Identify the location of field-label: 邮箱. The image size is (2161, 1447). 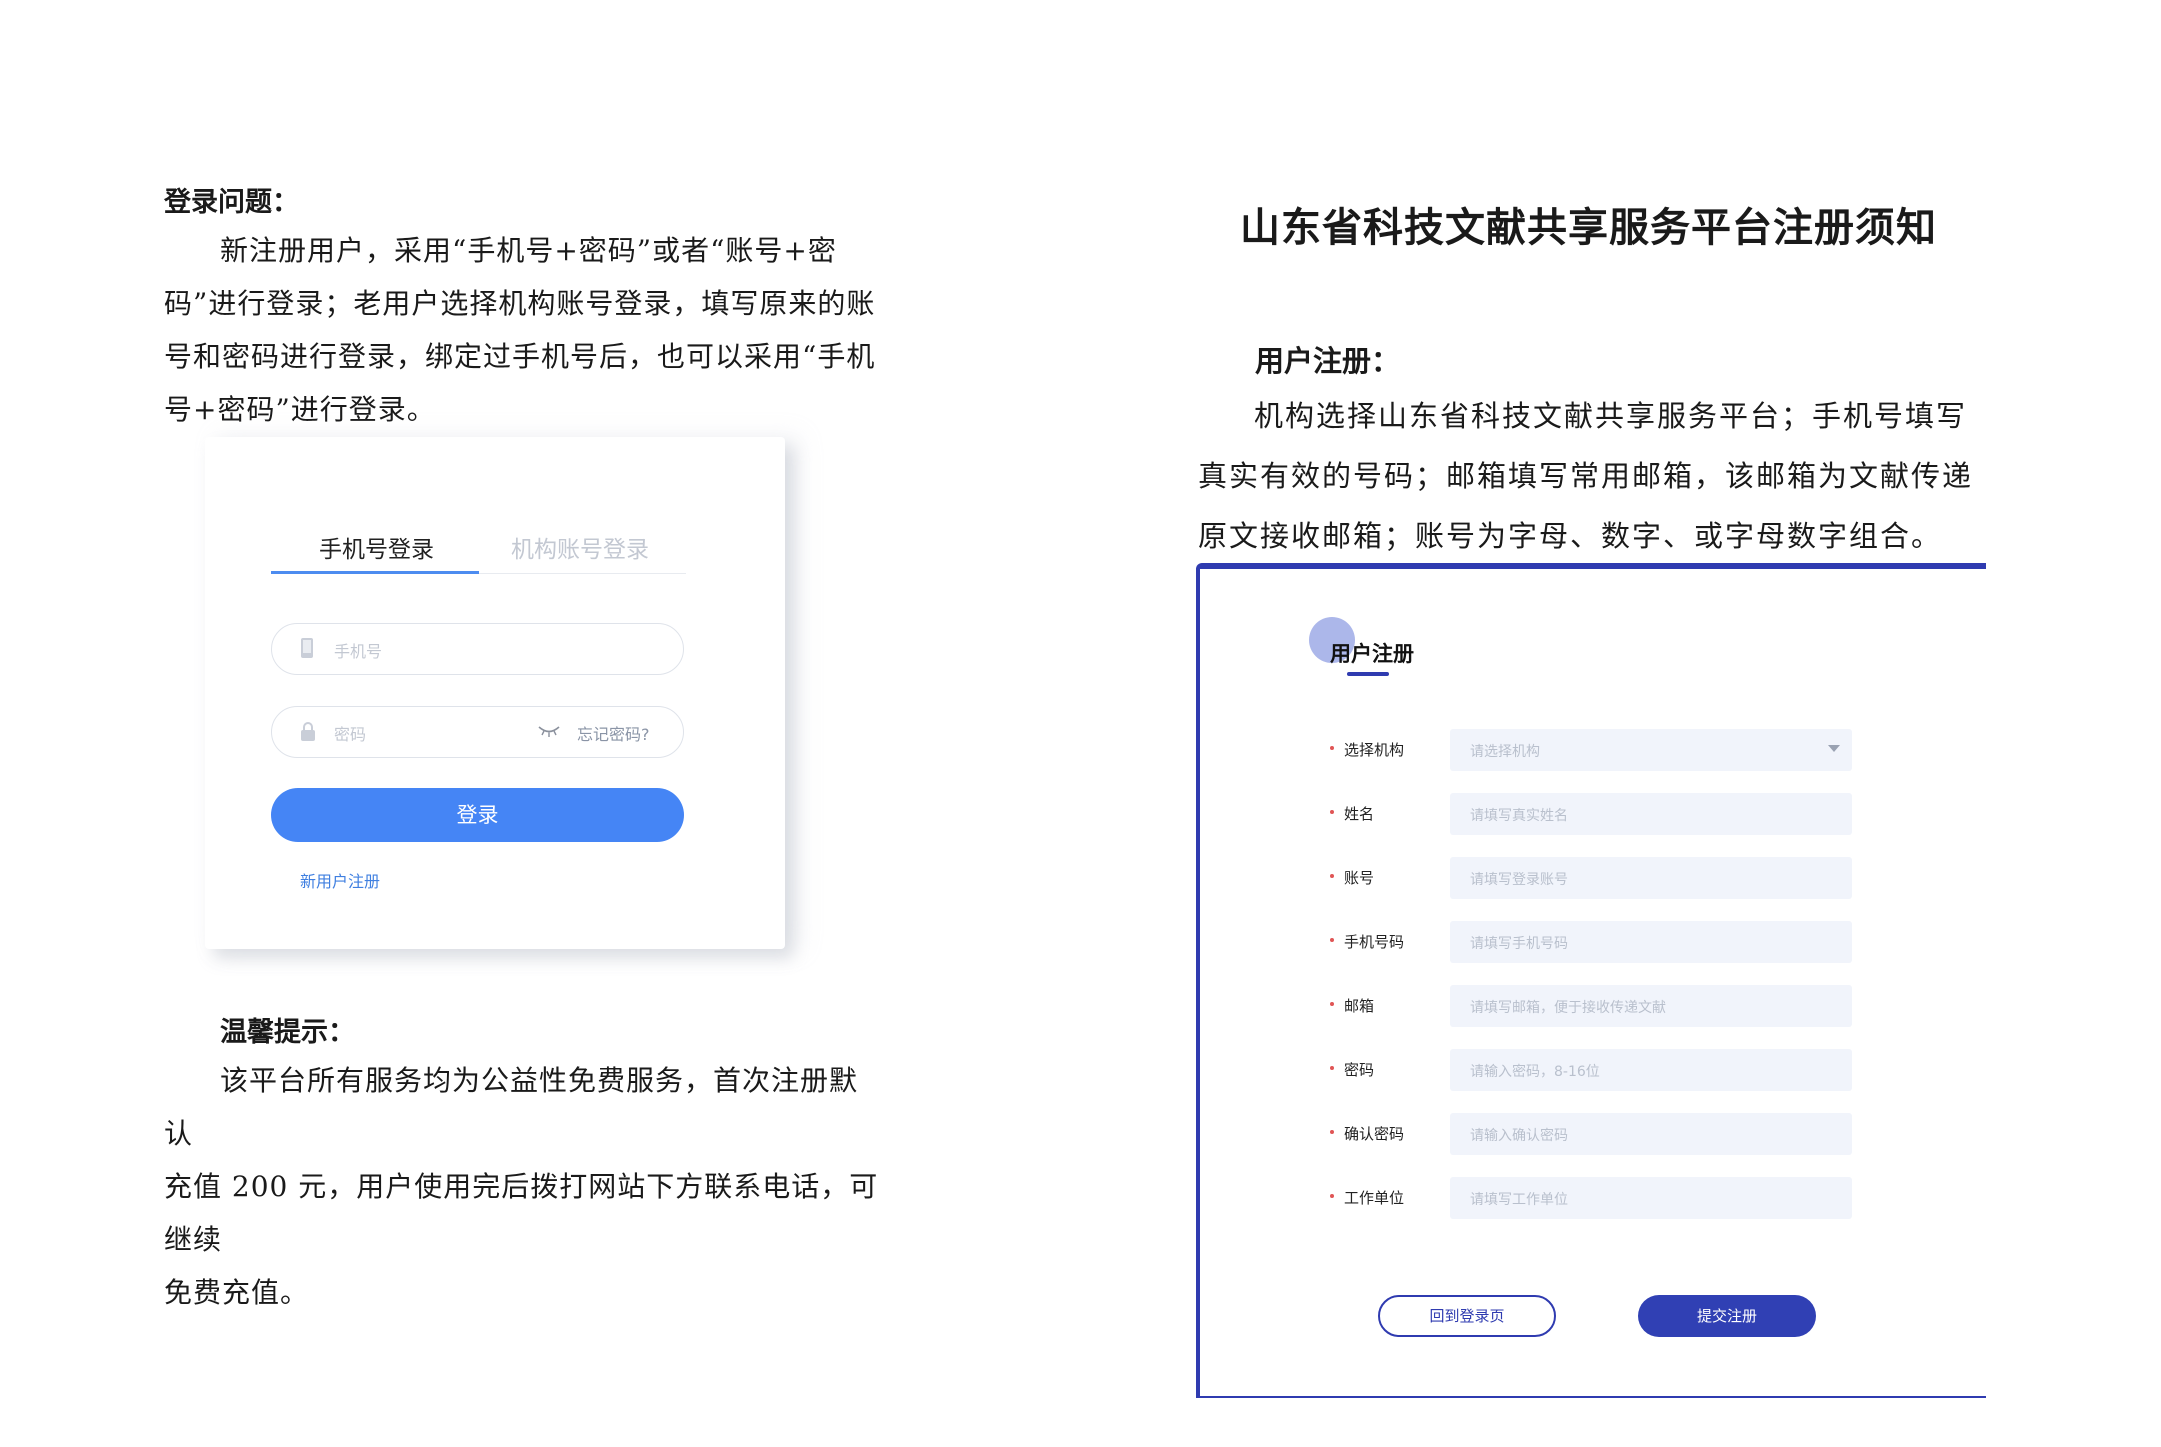
(1359, 1006).